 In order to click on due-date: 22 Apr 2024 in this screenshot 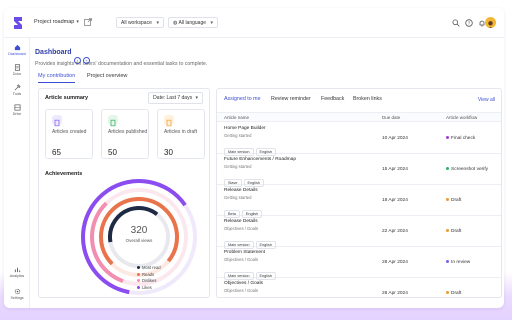, I will do `click(395, 231)`.